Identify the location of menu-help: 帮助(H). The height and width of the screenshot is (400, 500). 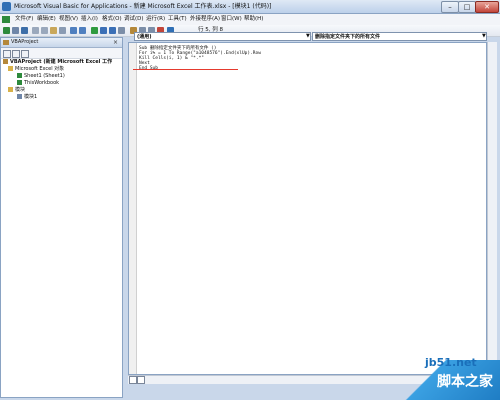
(253, 19).